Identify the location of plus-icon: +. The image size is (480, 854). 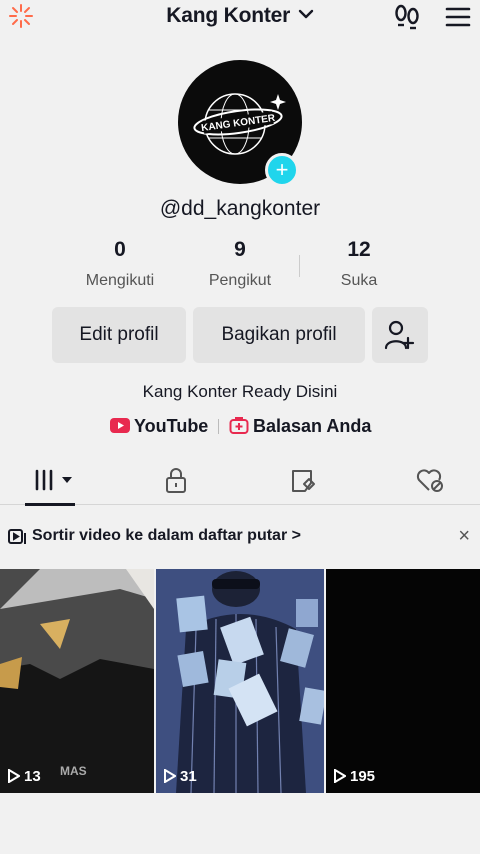
(282, 169).